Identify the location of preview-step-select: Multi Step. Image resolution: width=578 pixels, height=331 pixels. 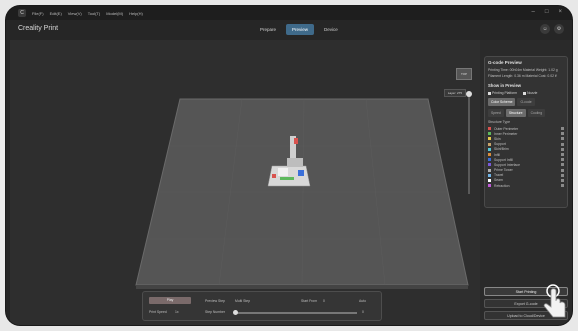
(242, 301).